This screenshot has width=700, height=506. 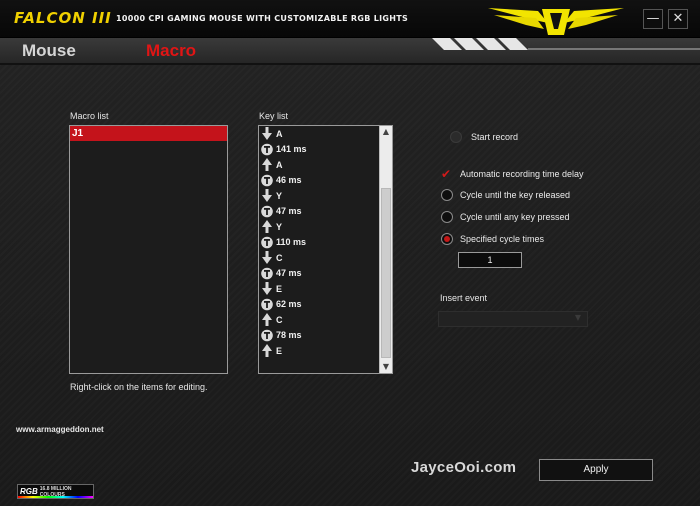 What do you see at coordinates (456, 137) in the screenshot?
I see `record-indicator-icon` at bounding box center [456, 137].